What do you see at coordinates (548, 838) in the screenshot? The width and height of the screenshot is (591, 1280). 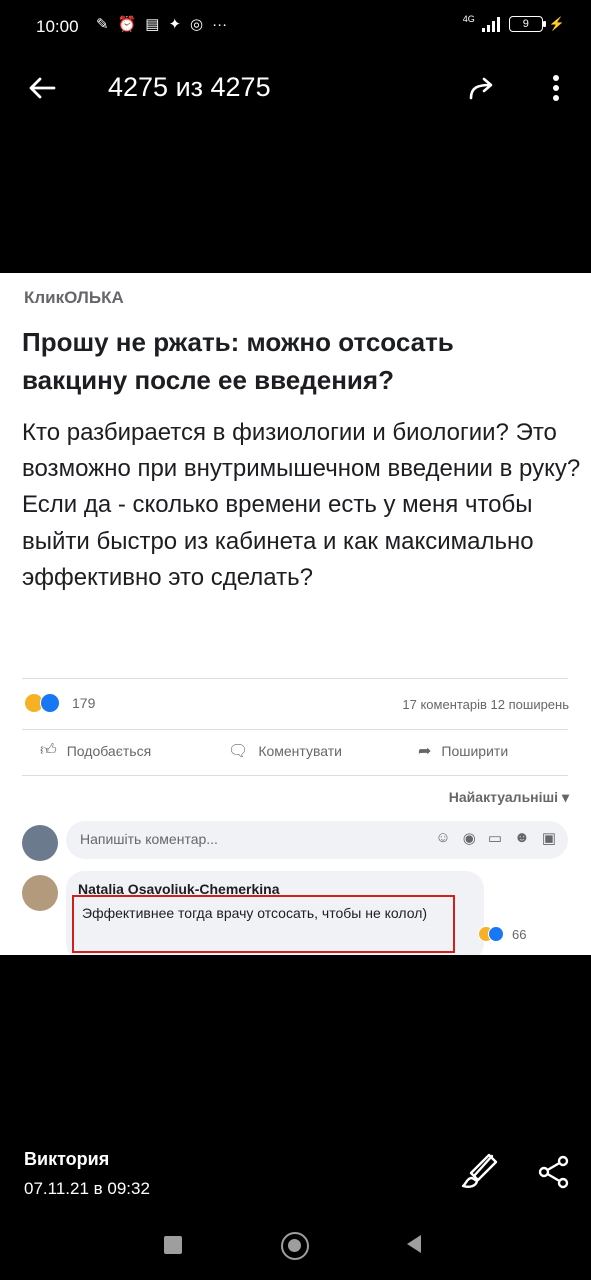 I see `bag-icon: ▣` at bounding box center [548, 838].